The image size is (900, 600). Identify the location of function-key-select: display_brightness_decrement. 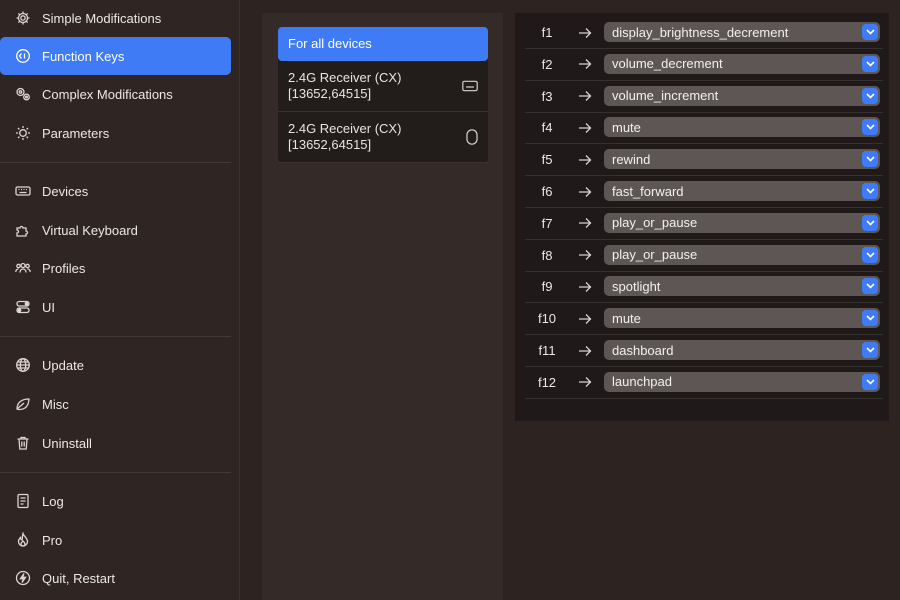
(742, 32).